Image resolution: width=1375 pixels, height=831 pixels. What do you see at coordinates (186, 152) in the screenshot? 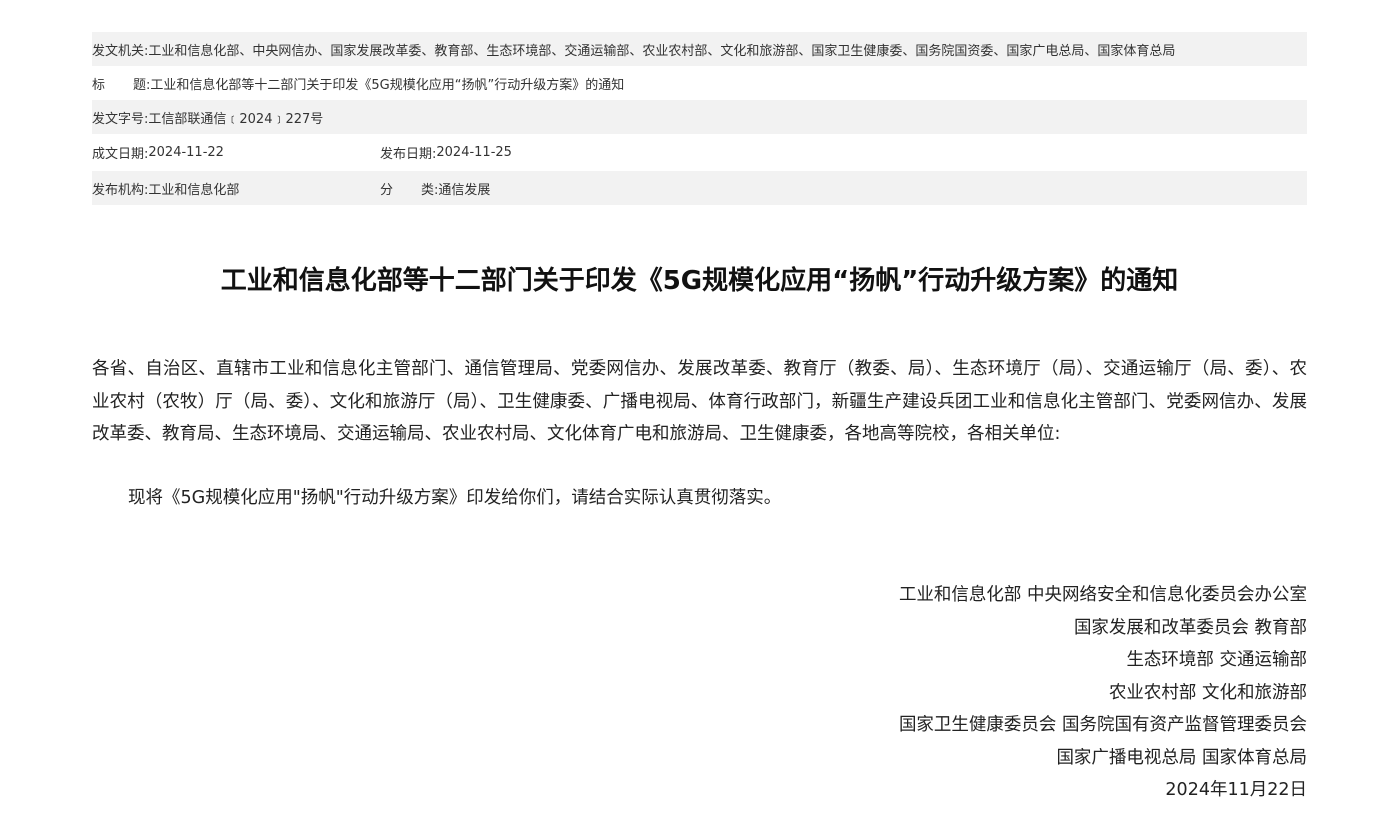
I see `written-date-value: 2024-11-22` at bounding box center [186, 152].